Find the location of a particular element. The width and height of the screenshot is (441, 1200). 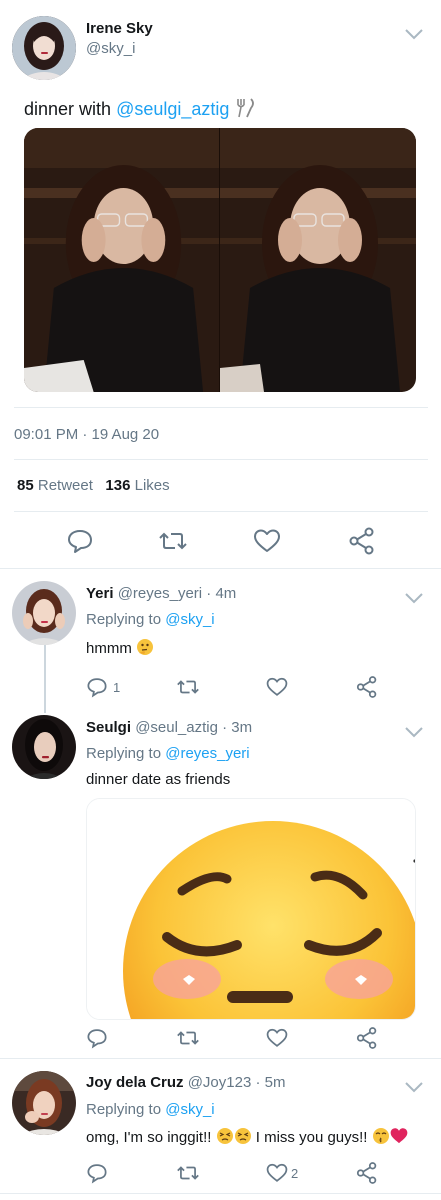

reply-header: Joy dela Cruz @Joy123 · 5m is located at coordinates (185, 1082).